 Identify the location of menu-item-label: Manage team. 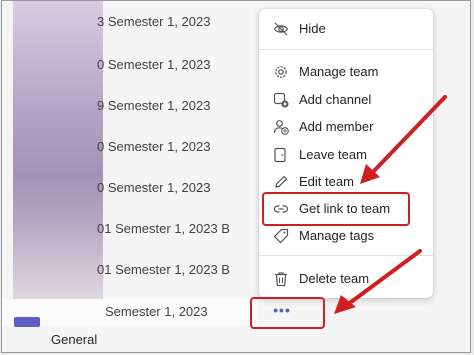
(339, 71).